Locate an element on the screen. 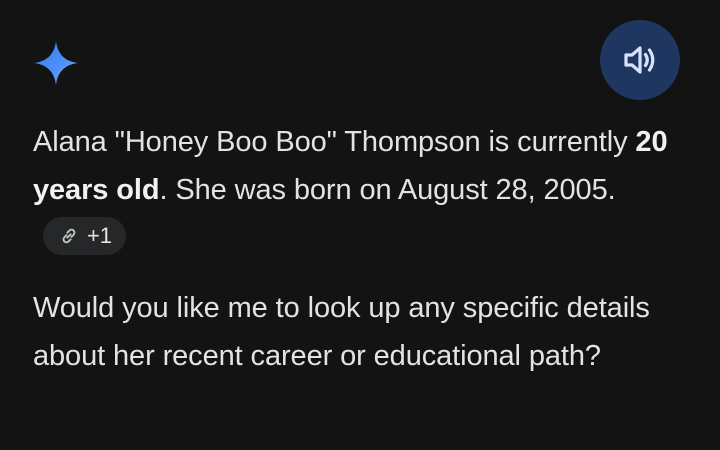  response-text: . She was born on August 28, 2005. is located at coordinates (387, 190).